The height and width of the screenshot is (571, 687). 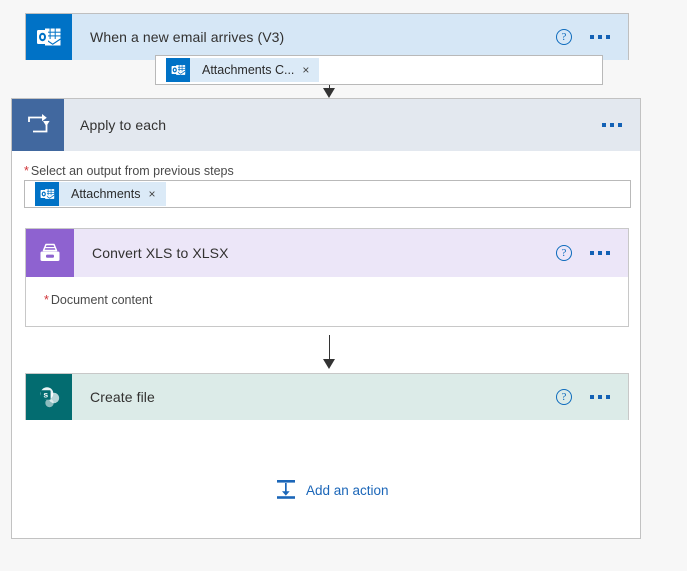 What do you see at coordinates (327, 194) in the screenshot?
I see `select-output-input: Attachments ×` at bounding box center [327, 194].